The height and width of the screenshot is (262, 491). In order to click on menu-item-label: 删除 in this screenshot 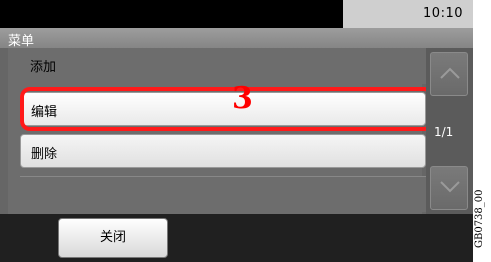, I will do `click(44, 154)`.